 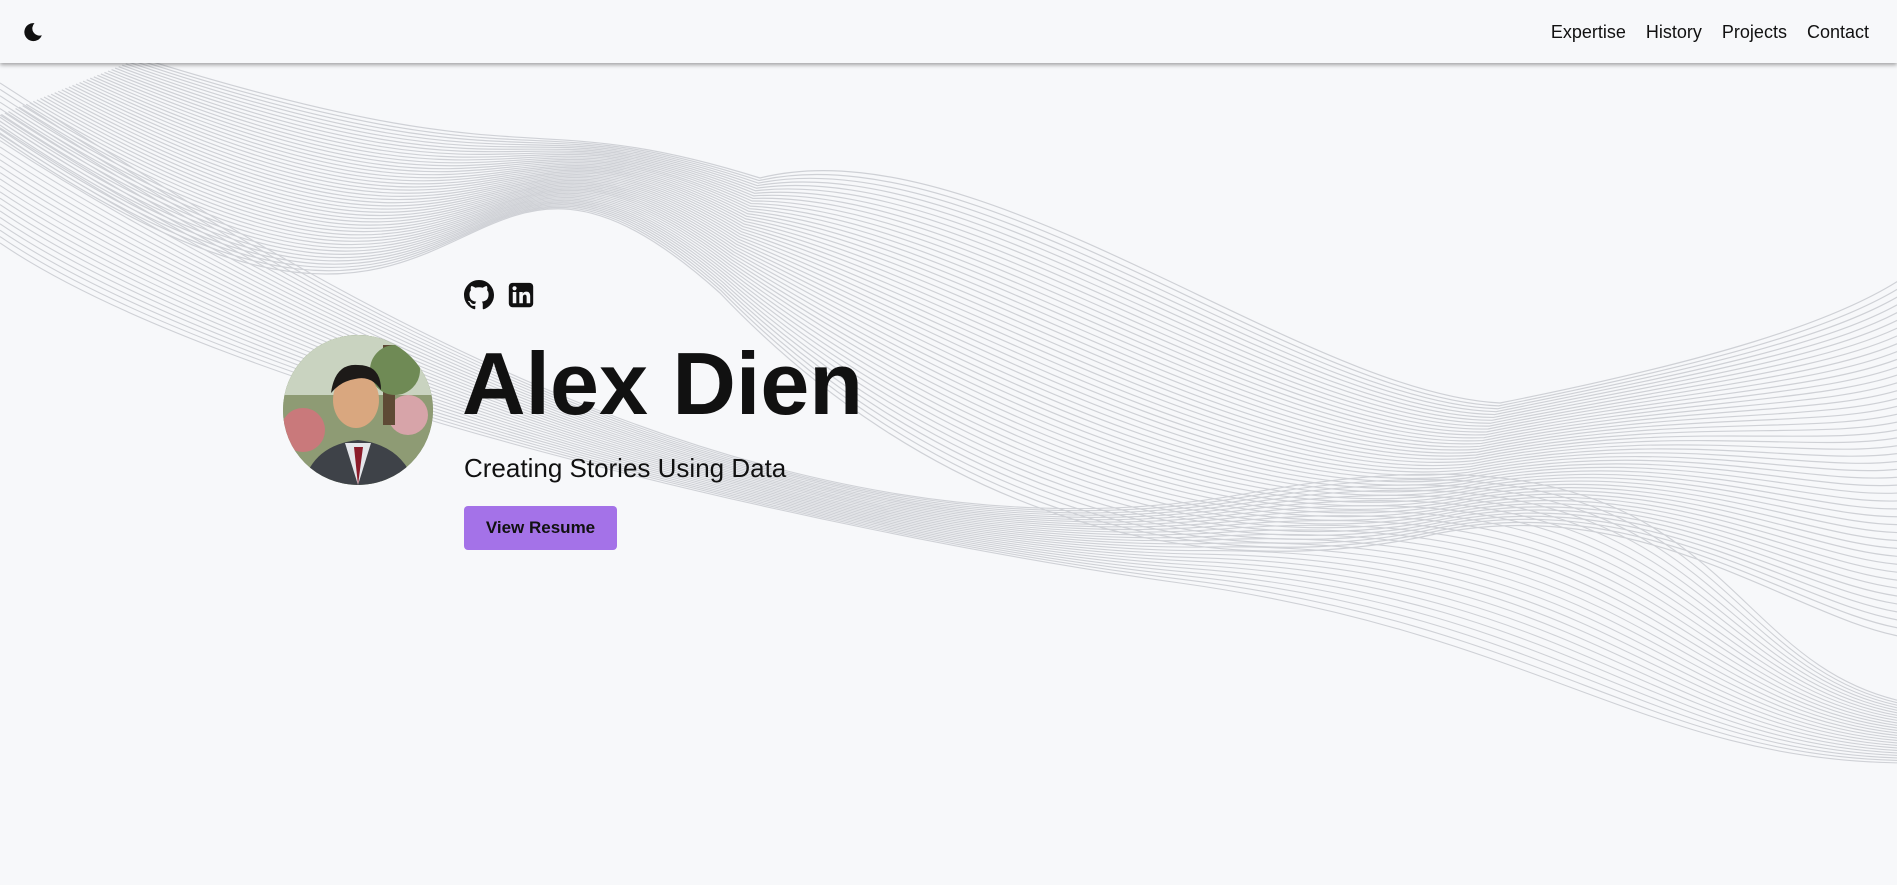 I want to click on moon-icon, so click(x=33, y=32).